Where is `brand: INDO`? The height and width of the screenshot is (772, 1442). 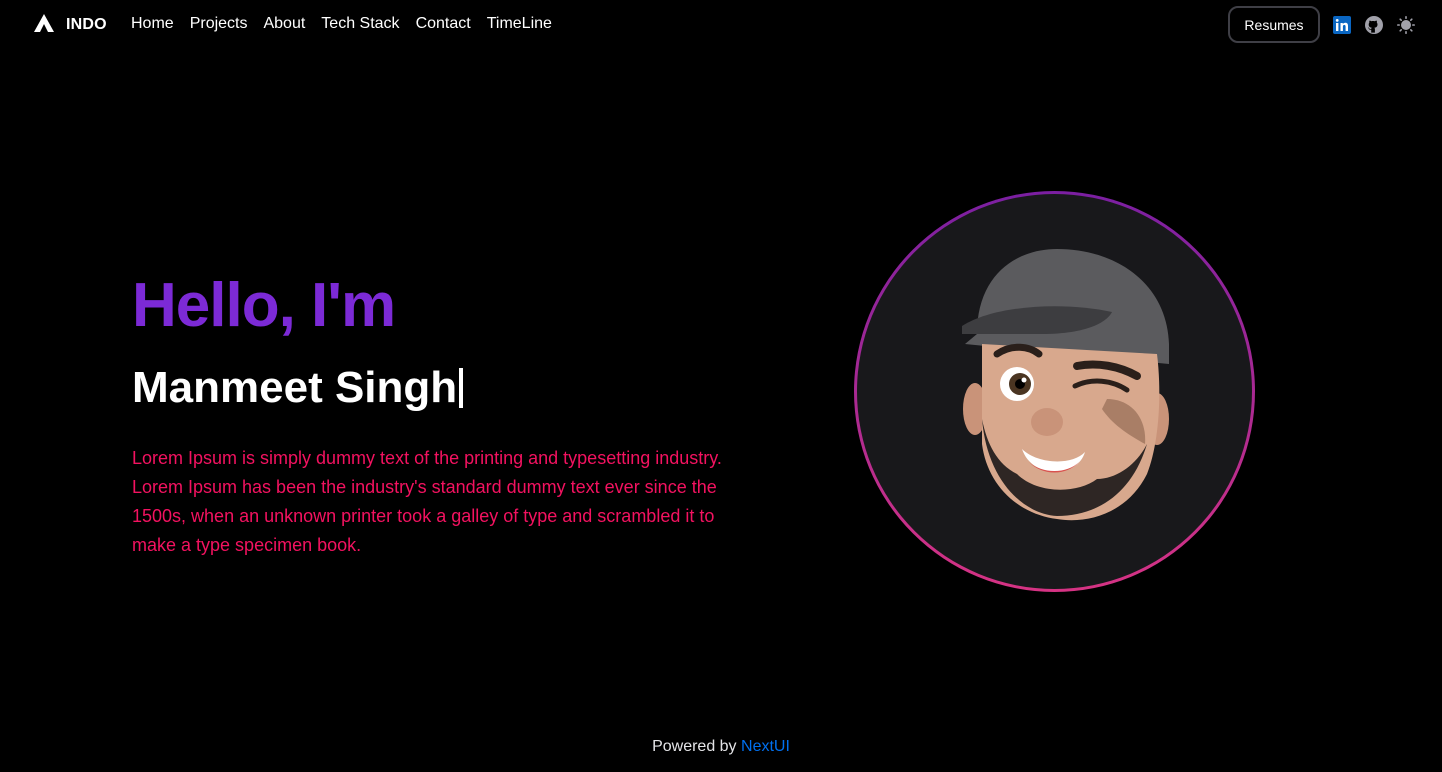
brand: INDO is located at coordinates (70, 25).